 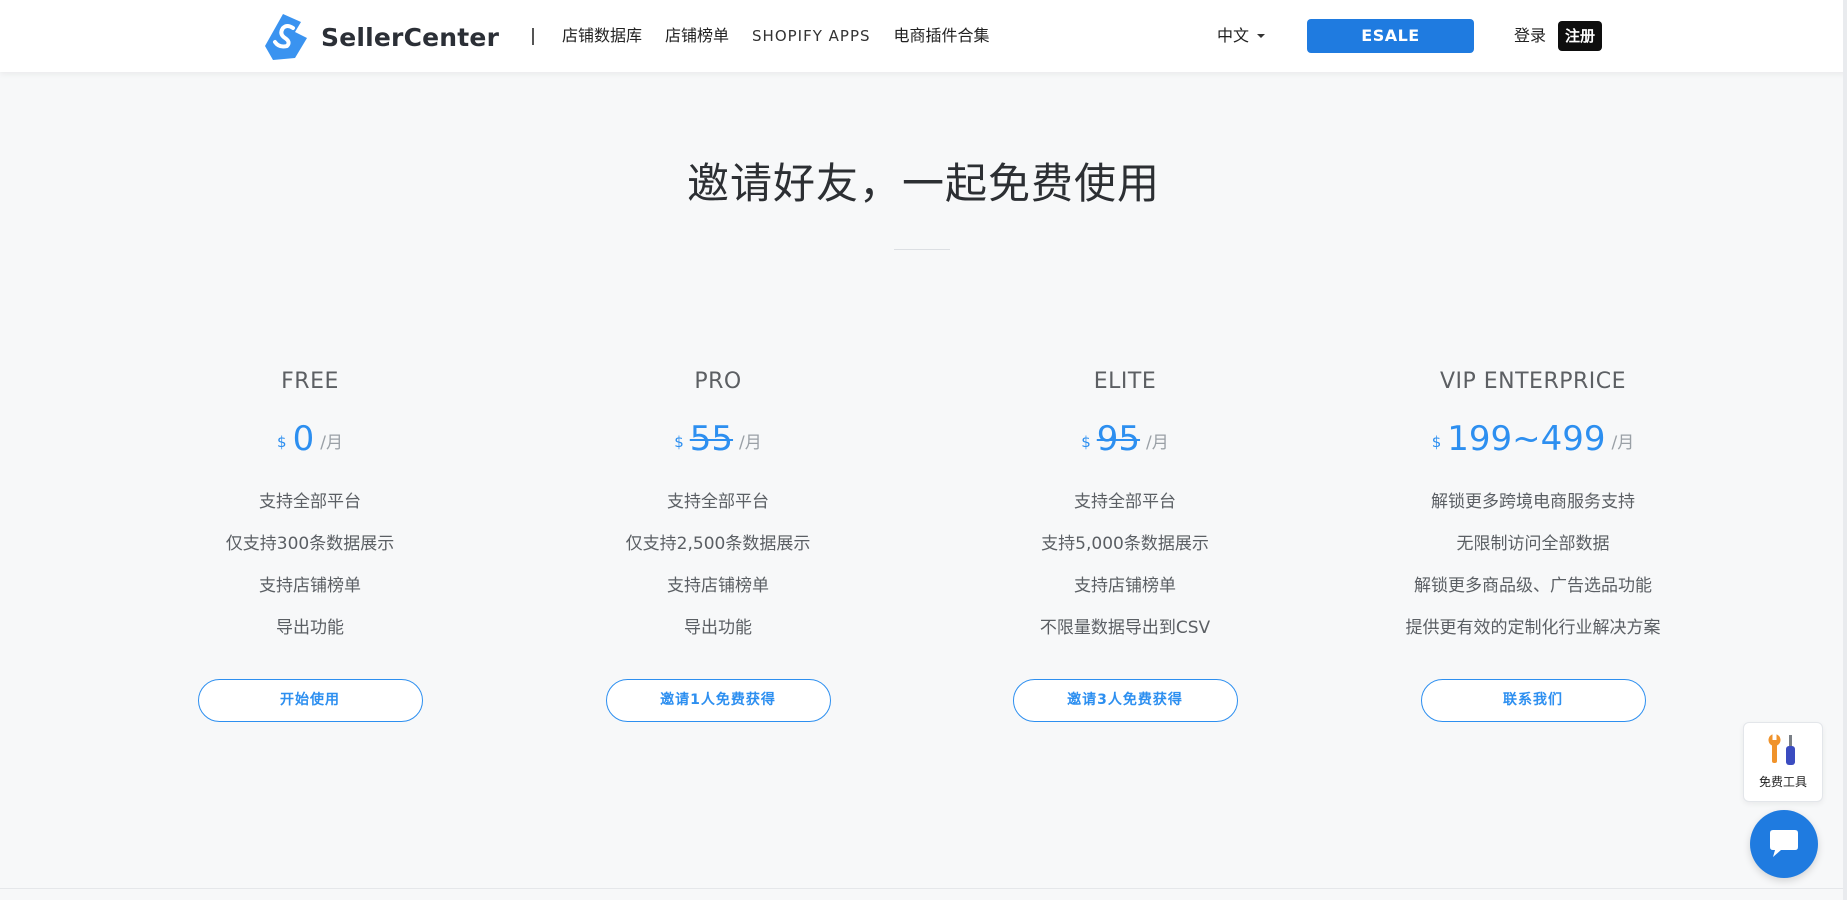 I want to click on price-amount: 55, so click(x=711, y=439).